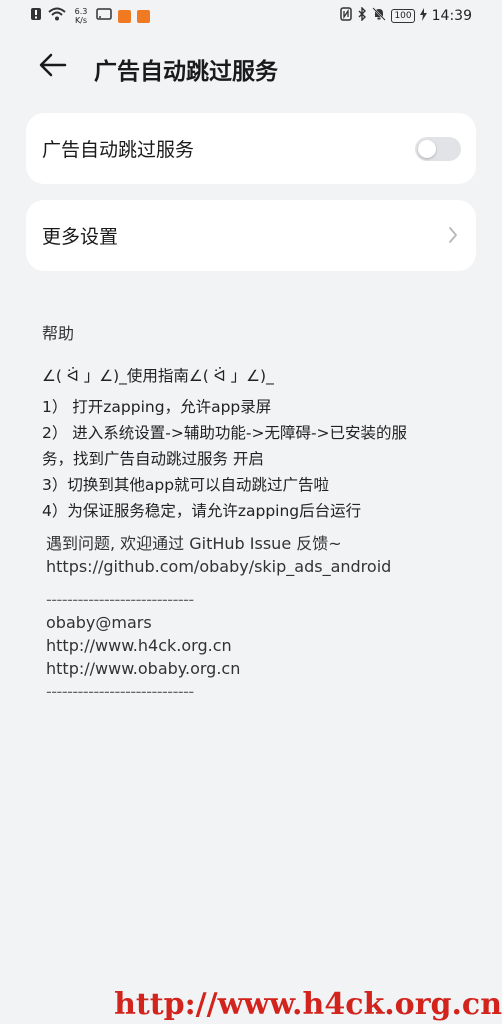 This screenshot has width=502, height=1024. Describe the element at coordinates (251, 16) in the screenshot. I see `status-bar: 6.3 K/s 100 14:39` at that location.